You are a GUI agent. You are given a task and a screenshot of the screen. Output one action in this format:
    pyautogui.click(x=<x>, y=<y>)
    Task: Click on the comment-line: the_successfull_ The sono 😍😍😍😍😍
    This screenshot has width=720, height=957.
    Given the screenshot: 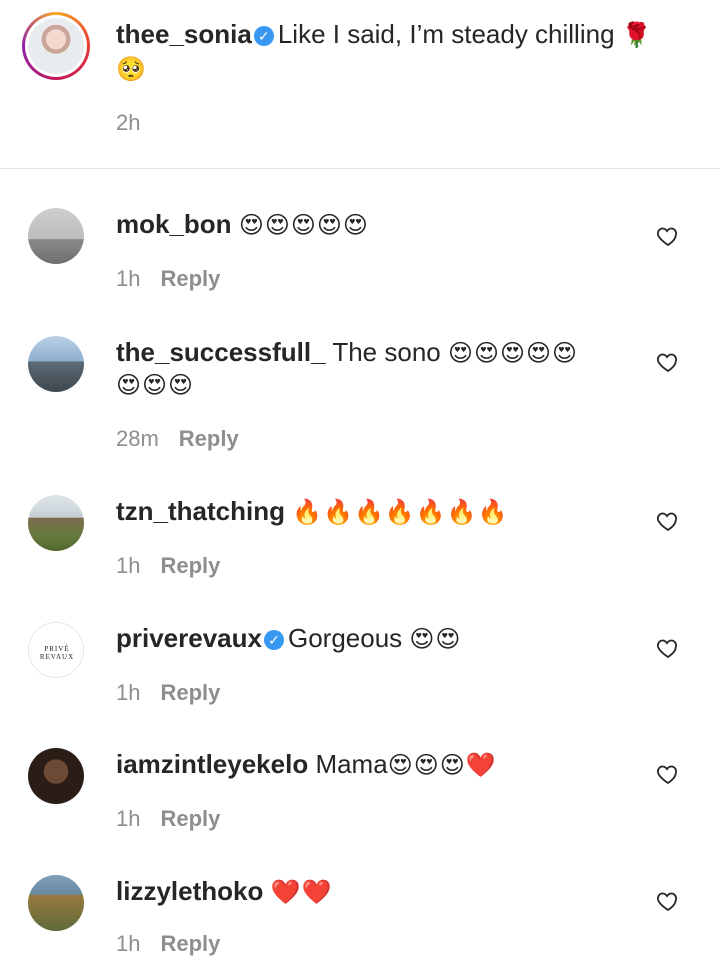 What is the action you would take?
    pyautogui.click(x=378, y=353)
    